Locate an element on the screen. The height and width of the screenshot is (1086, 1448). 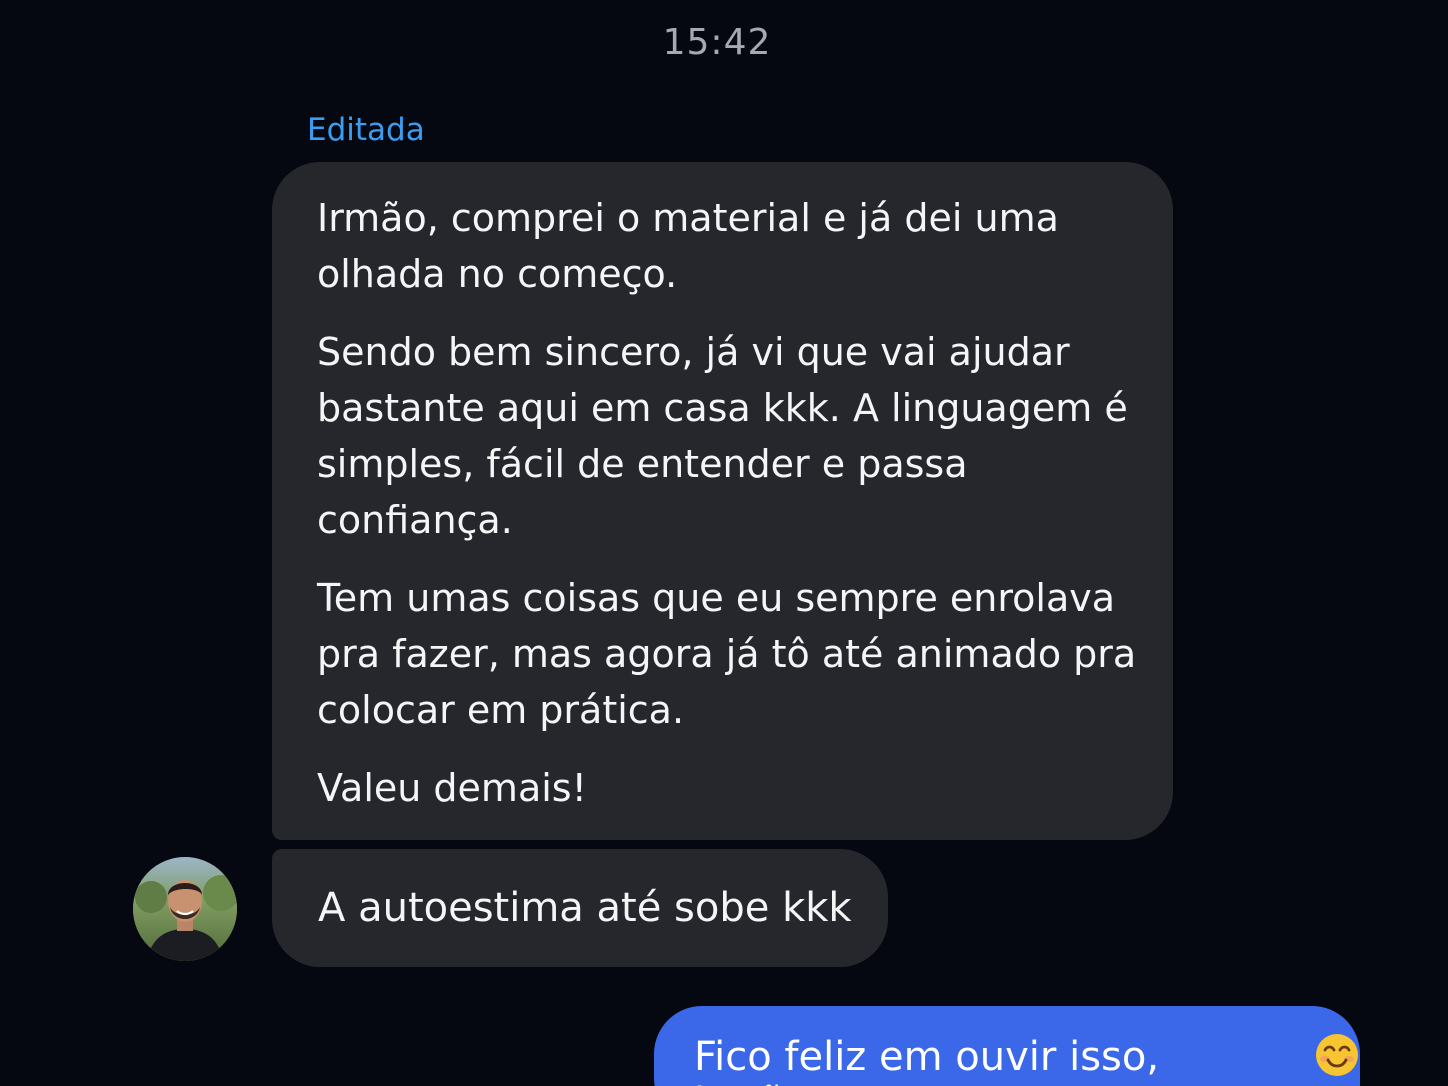
outgoing-message-bubble: Fico feliz em ouvir isso, irmão! is located at coordinates (1007, 1046).